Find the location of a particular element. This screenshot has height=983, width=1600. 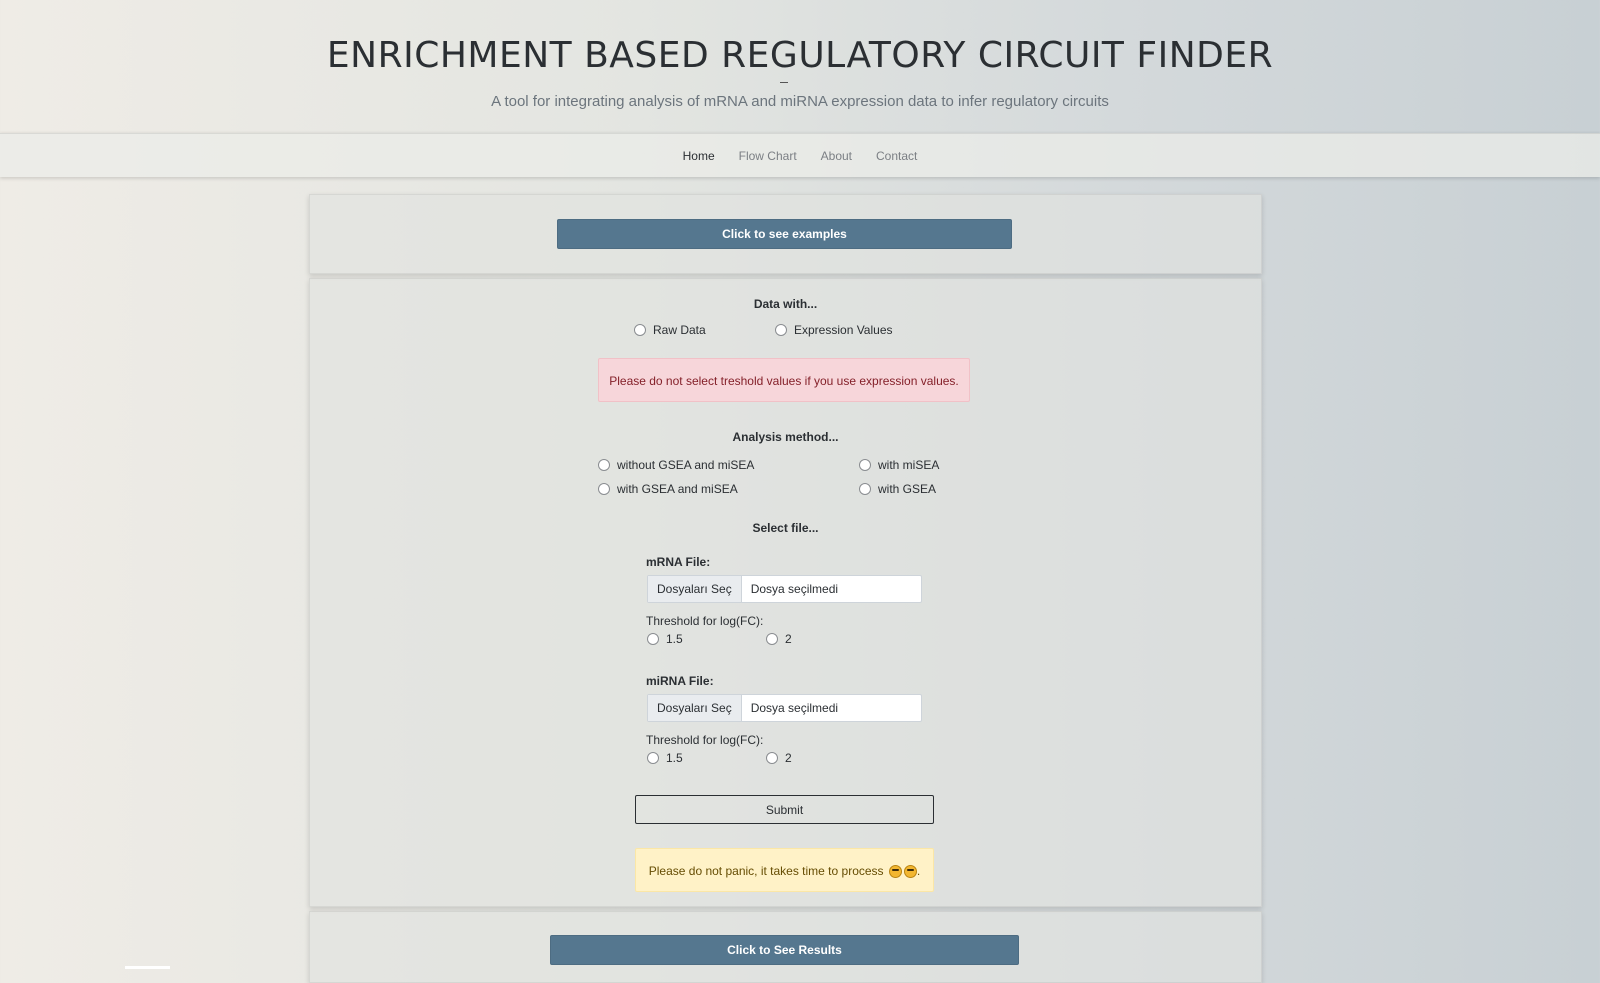

mirna-threshold-2-radio: 2 is located at coordinates (779, 758).